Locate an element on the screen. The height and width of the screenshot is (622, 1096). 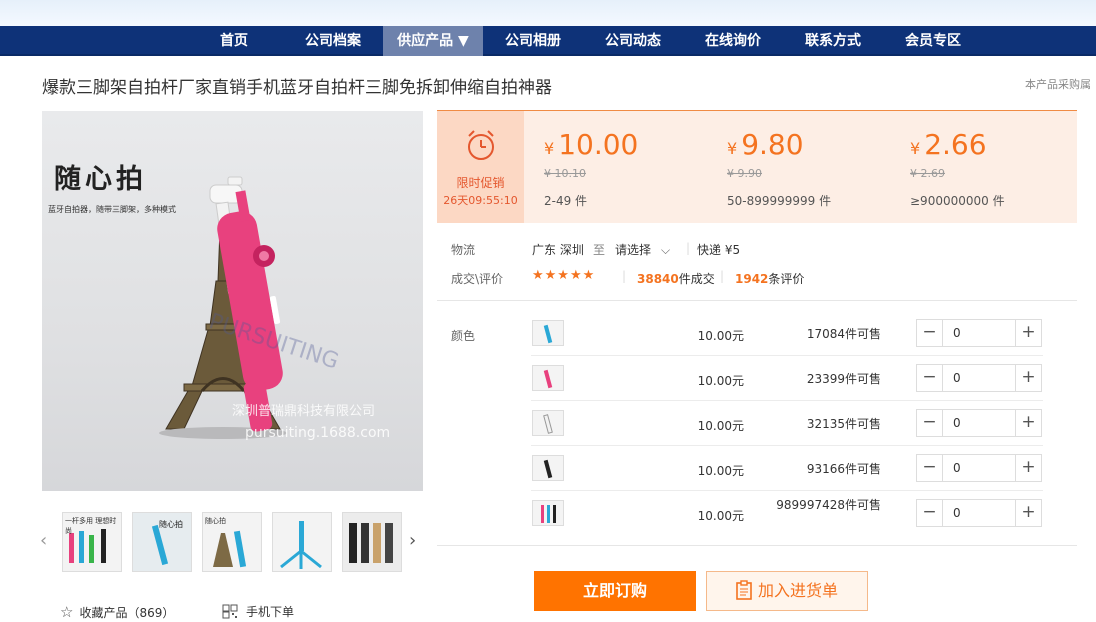
thumbnail-1: 一杆多用 理想时尚 is located at coordinates (92, 542).